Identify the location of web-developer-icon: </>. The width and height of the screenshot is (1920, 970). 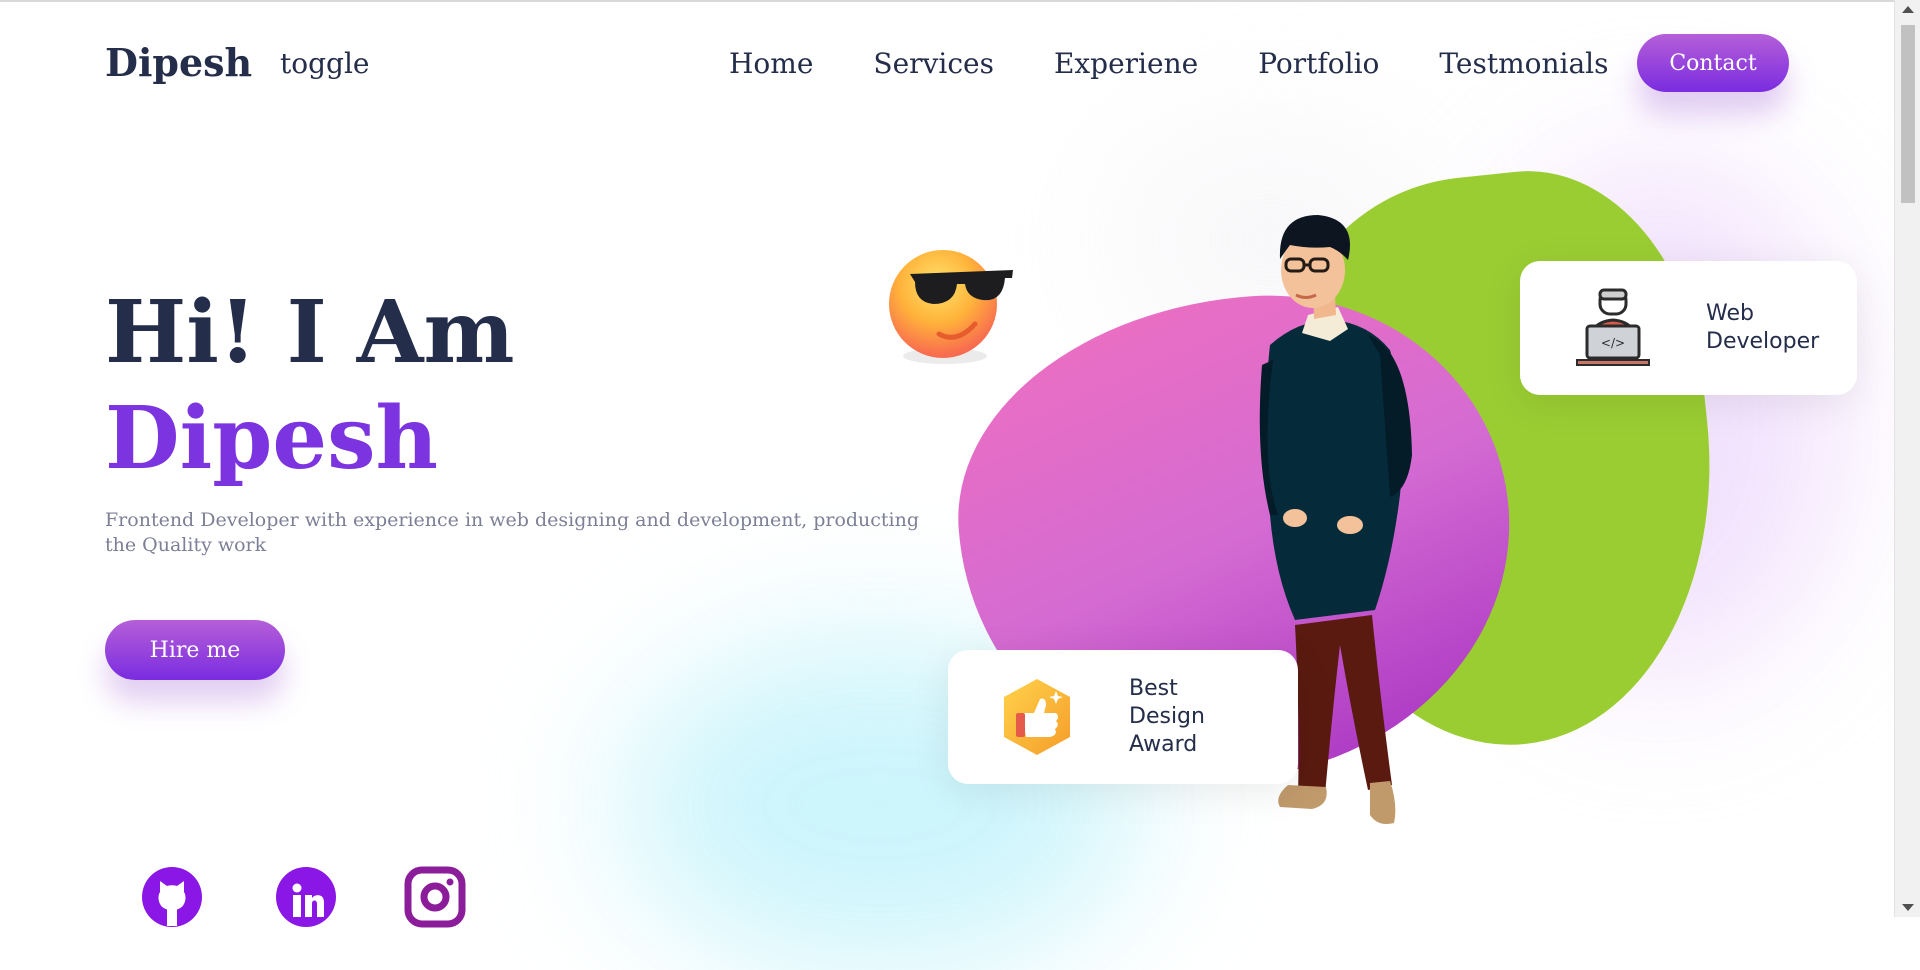
(1613, 327).